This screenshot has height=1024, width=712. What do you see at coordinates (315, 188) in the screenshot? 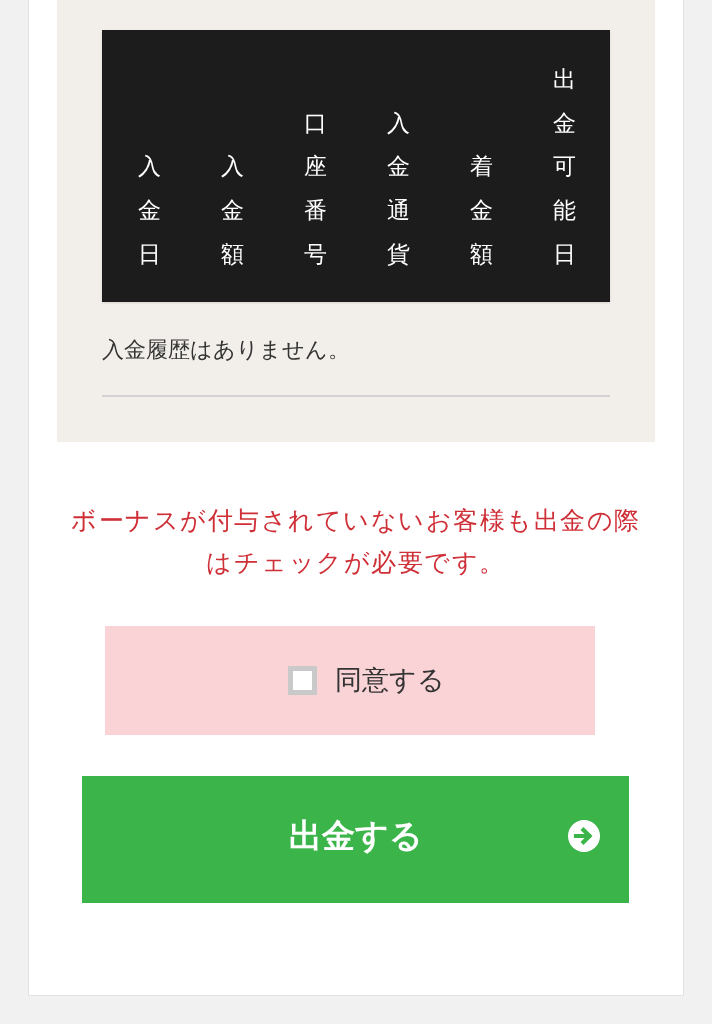
I see `column-header: 口座番号` at bounding box center [315, 188].